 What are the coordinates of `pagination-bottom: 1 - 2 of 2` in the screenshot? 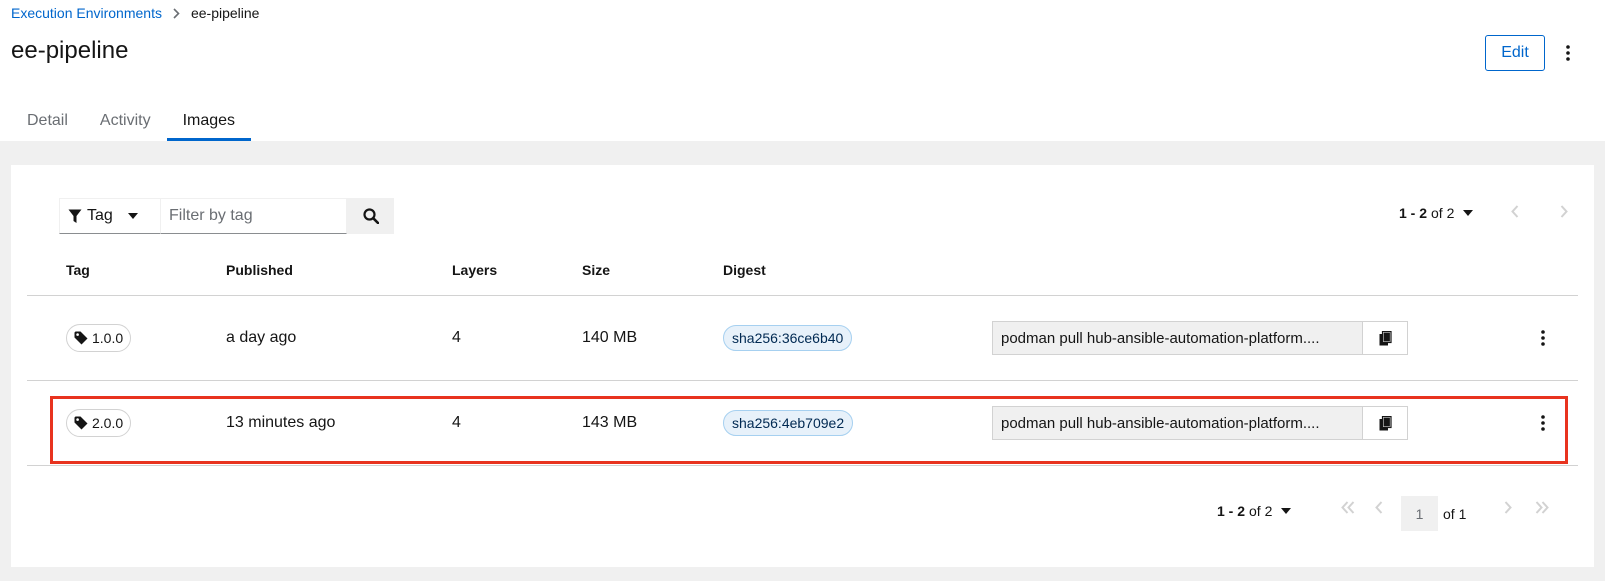 It's located at (1254, 511).